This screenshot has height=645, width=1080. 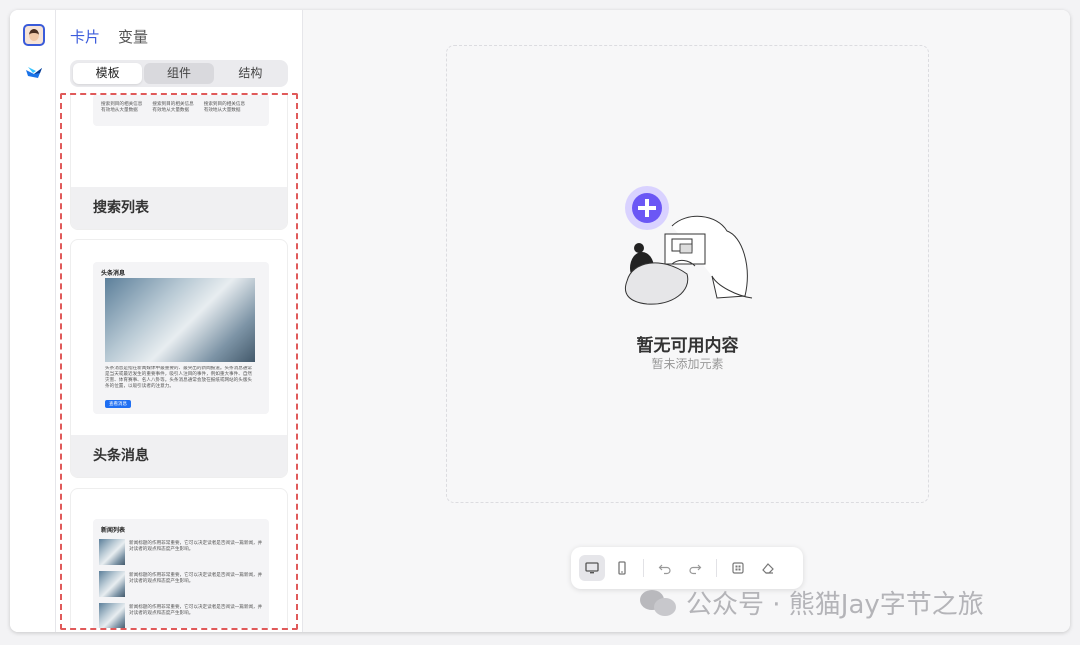 I want to click on watermark-text: 公众号 · 熊猫Jay字节之旅, so click(x=835, y=605).